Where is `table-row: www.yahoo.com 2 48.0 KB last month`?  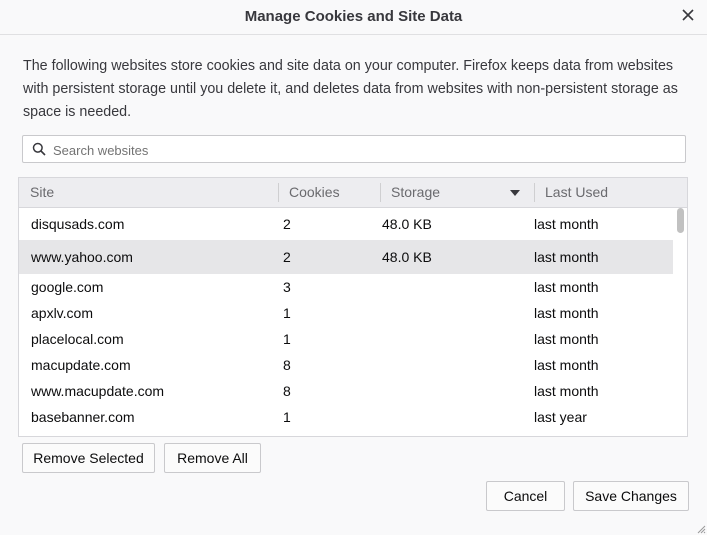 table-row: www.yahoo.com 2 48.0 KB last month is located at coordinates (346, 257).